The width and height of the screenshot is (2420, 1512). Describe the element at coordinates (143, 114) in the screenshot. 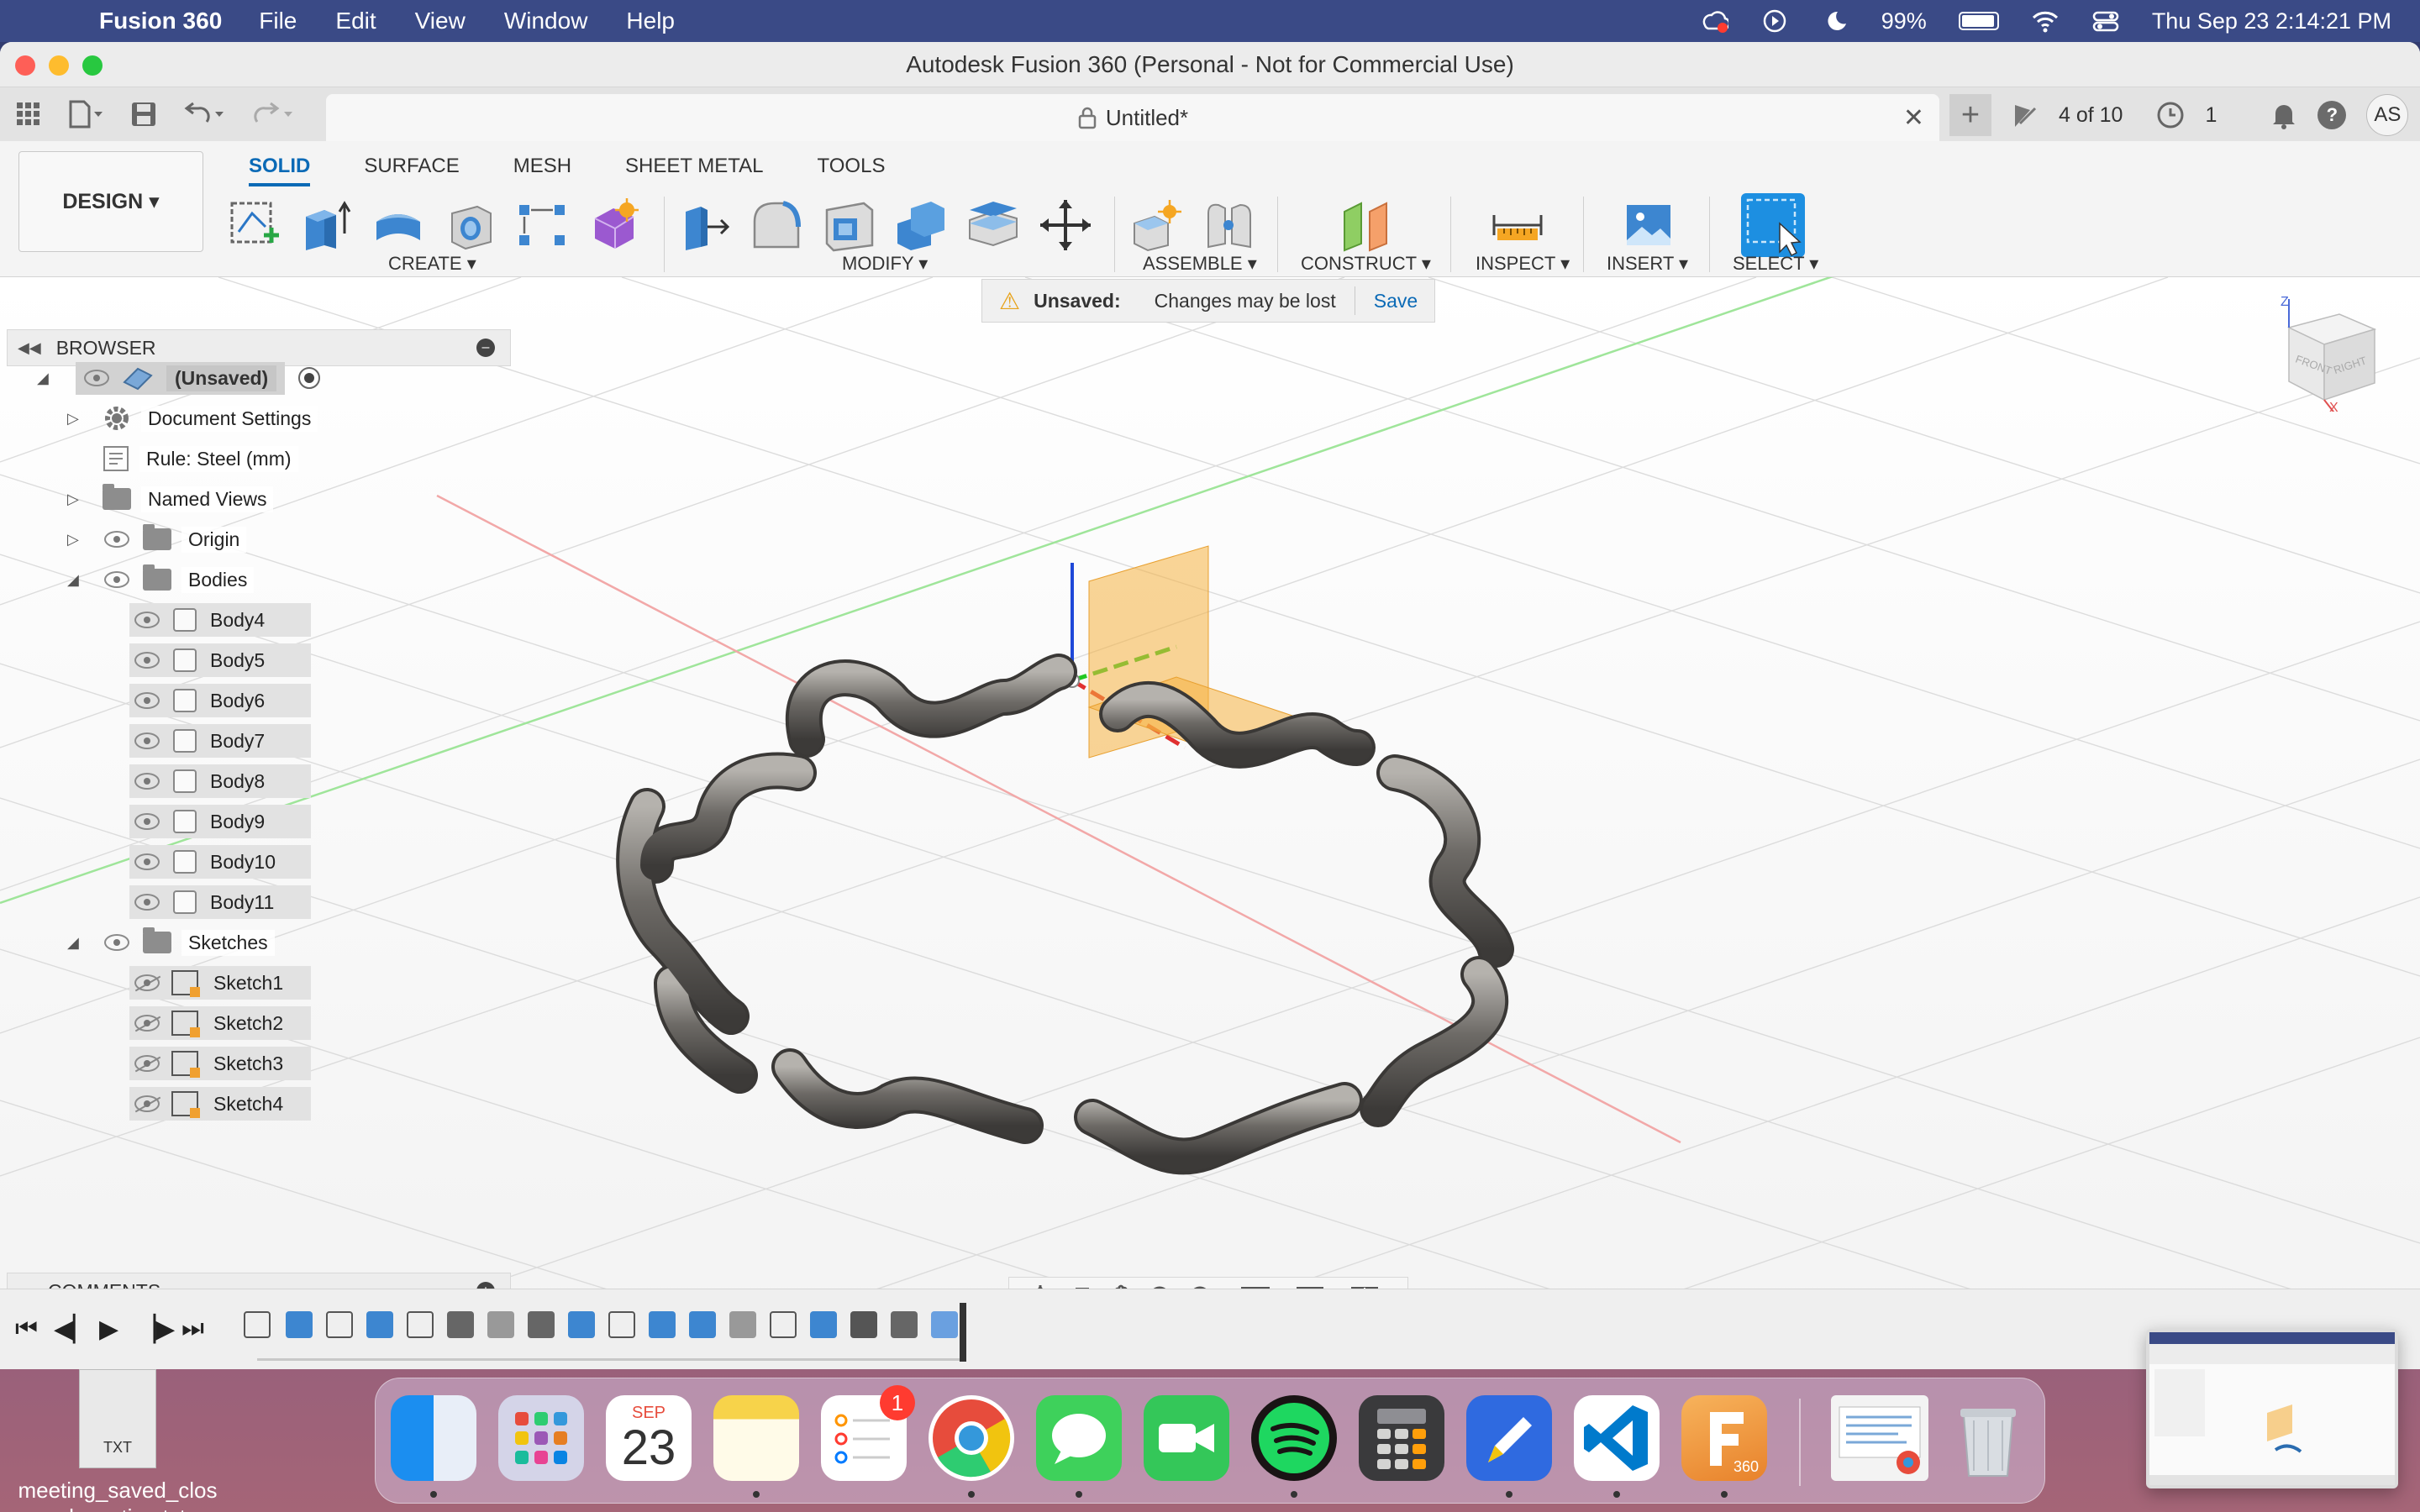

I see `save-icon` at that location.